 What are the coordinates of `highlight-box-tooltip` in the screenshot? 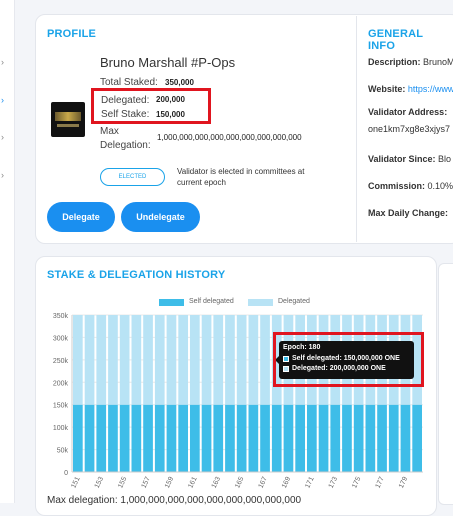 It's located at (348, 359).